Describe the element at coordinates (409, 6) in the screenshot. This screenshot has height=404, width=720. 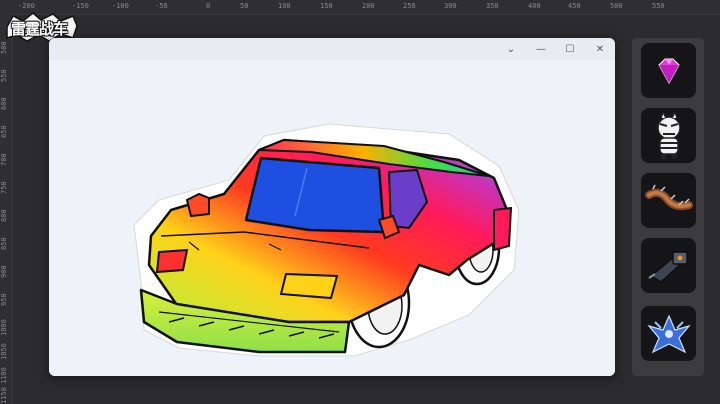
I see `ruler-top-label: 250` at that location.